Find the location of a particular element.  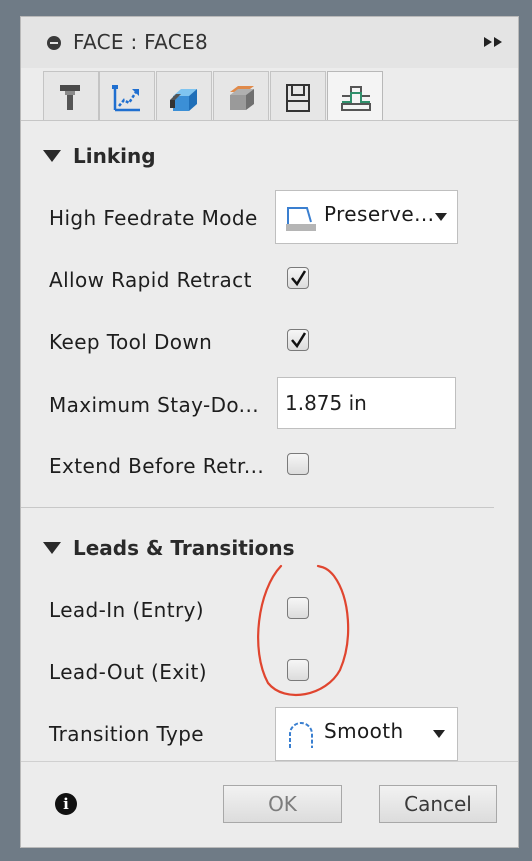

leads-heading: Leads & Transitions is located at coordinates (184, 548).